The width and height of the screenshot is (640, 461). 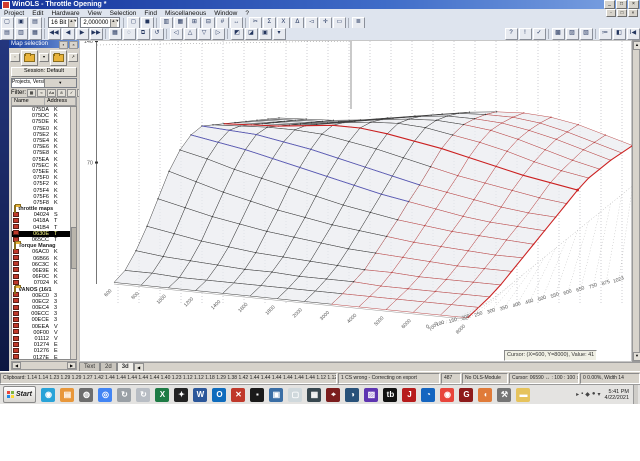 I want to click on first-map-button: ◀◀, so click(x=54, y=34).